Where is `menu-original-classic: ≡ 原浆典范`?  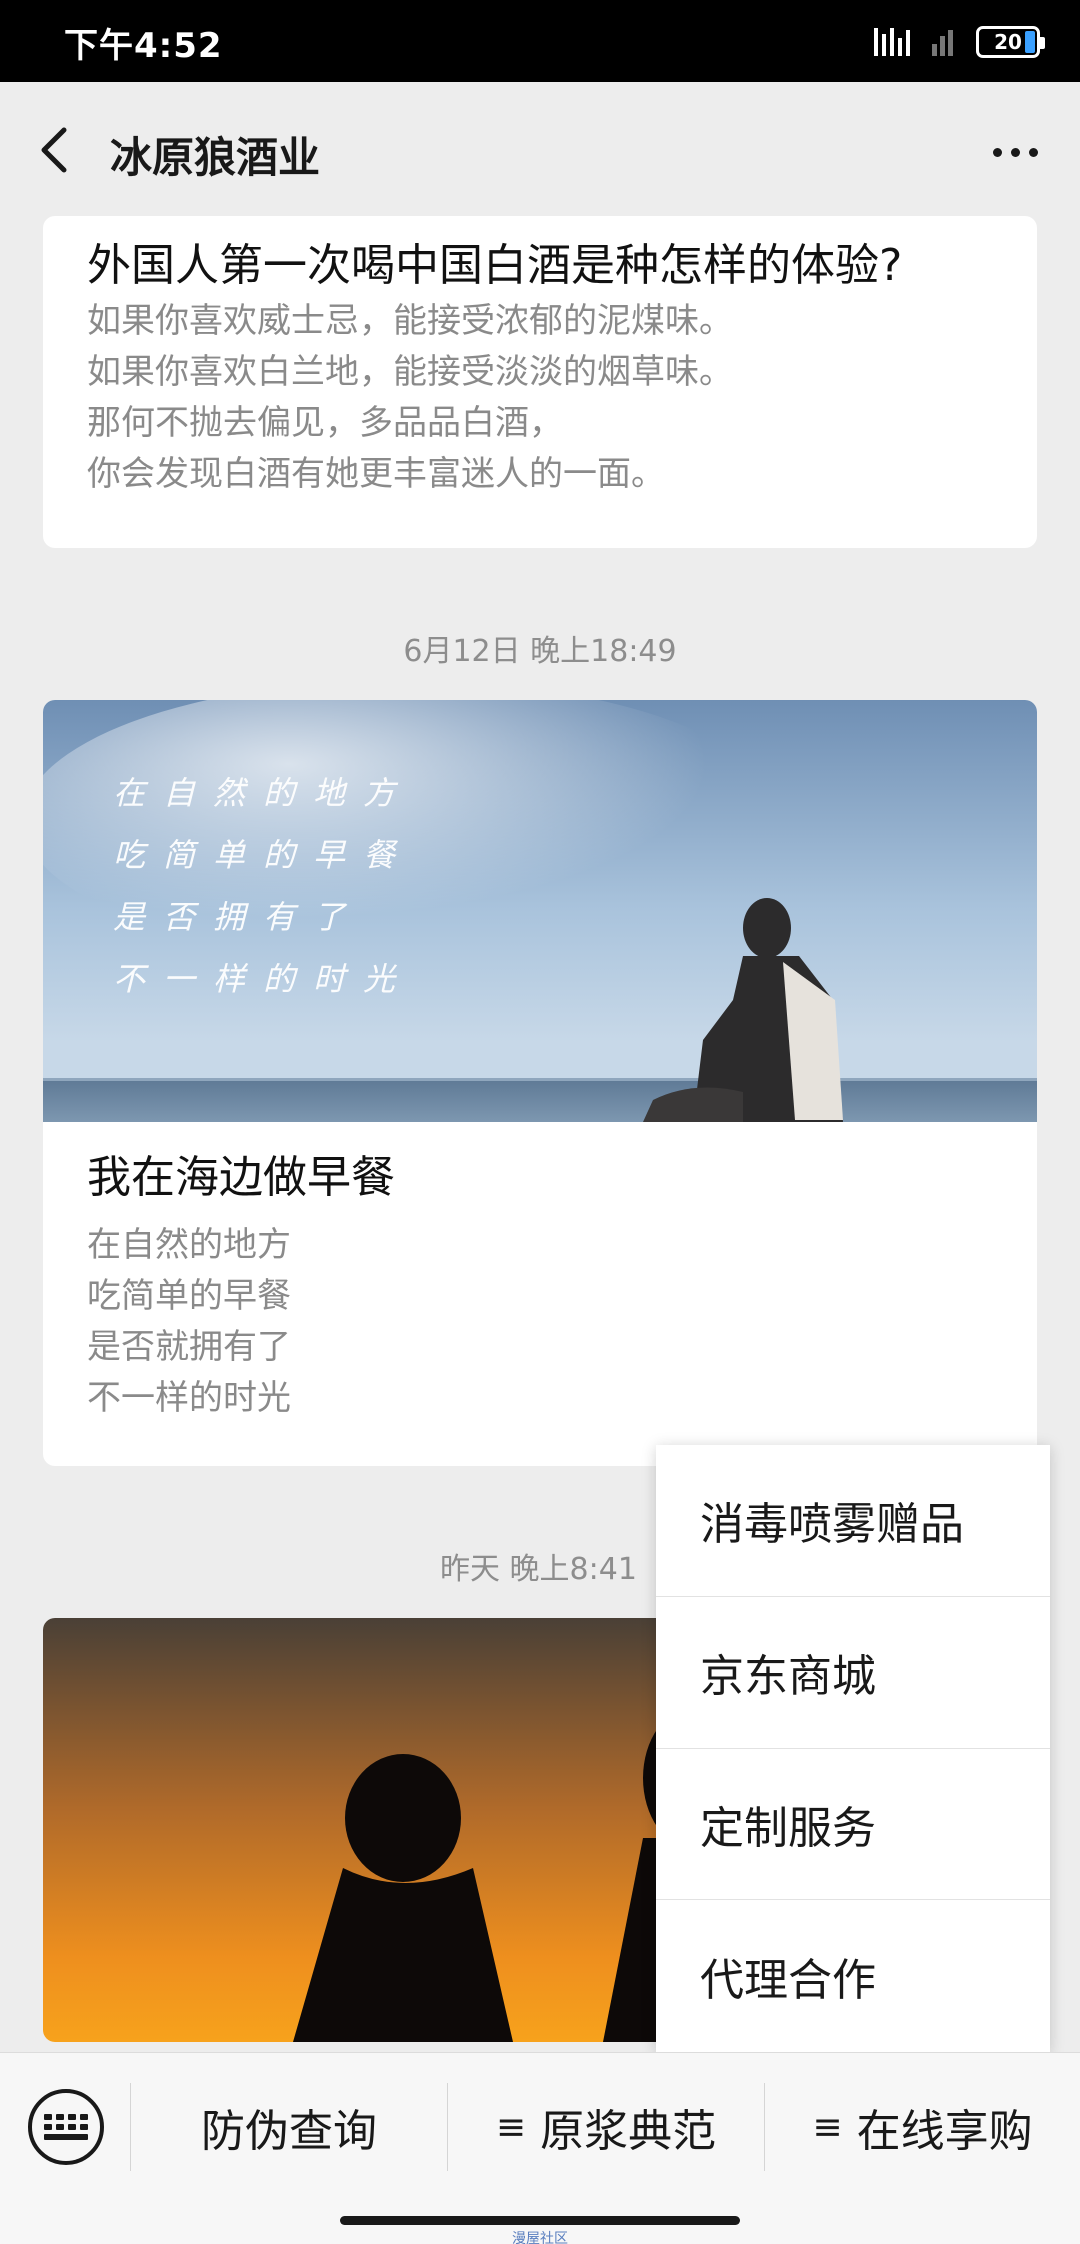 menu-original-classic: ≡ 原浆典范 is located at coordinates (606, 2127).